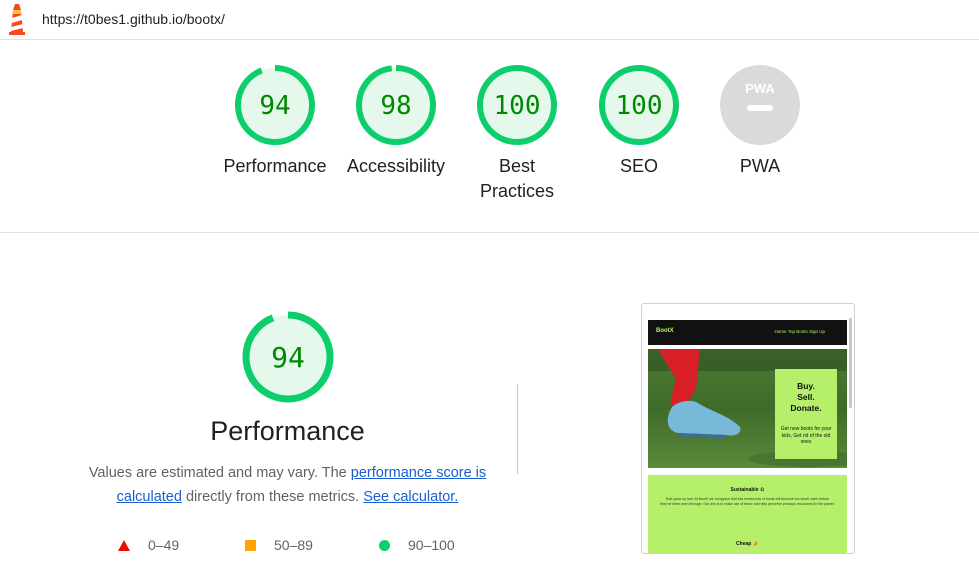  I want to click on circle-pass-icon, so click(384, 545).